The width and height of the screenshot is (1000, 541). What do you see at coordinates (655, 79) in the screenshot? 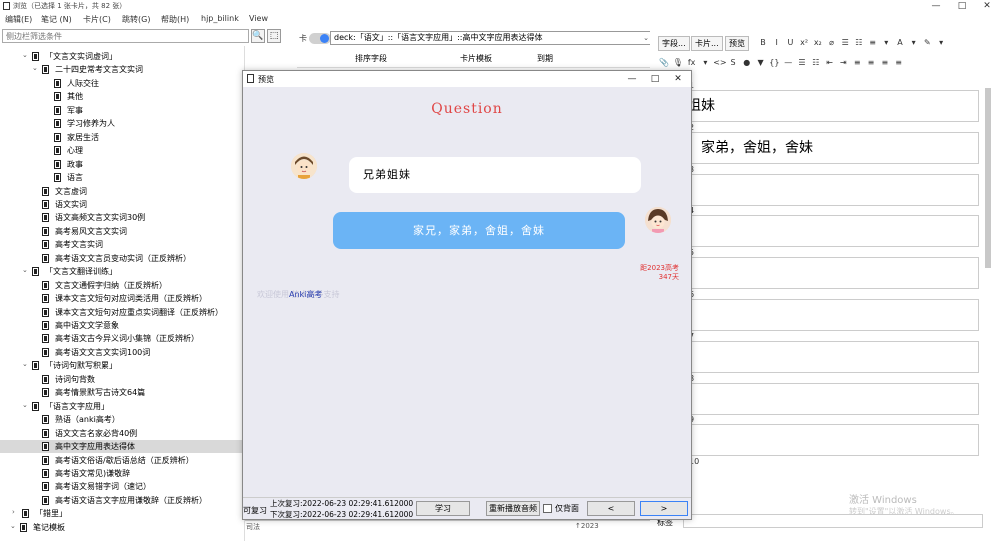
I see `preview-maximize-button: □` at bounding box center [655, 79].